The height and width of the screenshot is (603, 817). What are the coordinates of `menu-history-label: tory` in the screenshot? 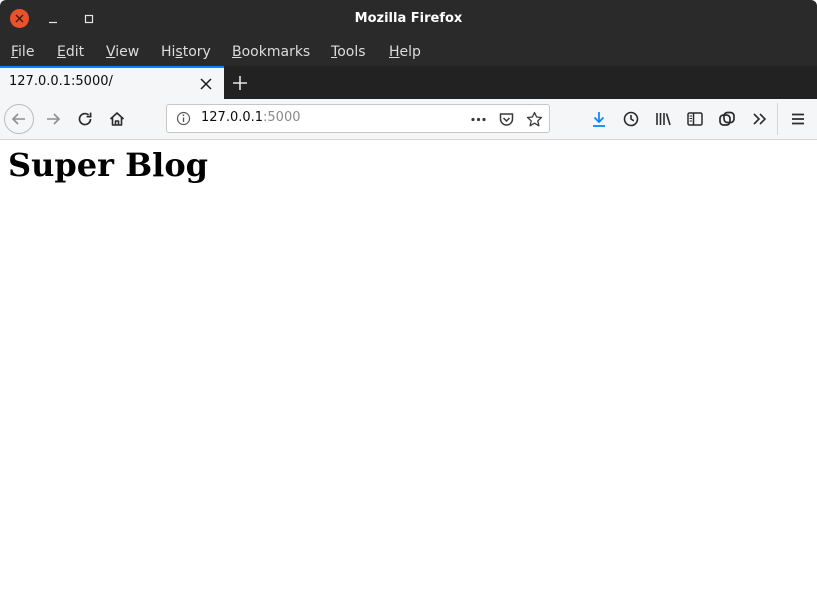 It's located at (196, 52).